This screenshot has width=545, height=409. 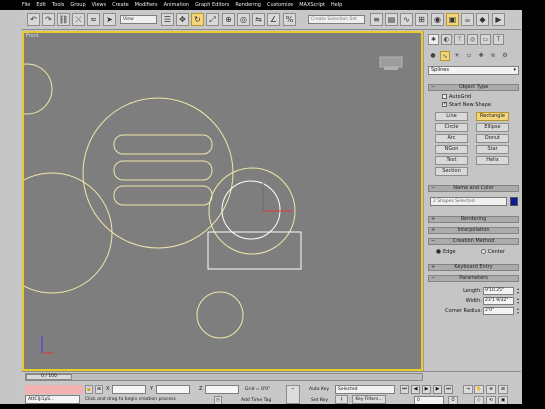 I want to click on quick-render-icon: ☕, so click(x=467, y=19).